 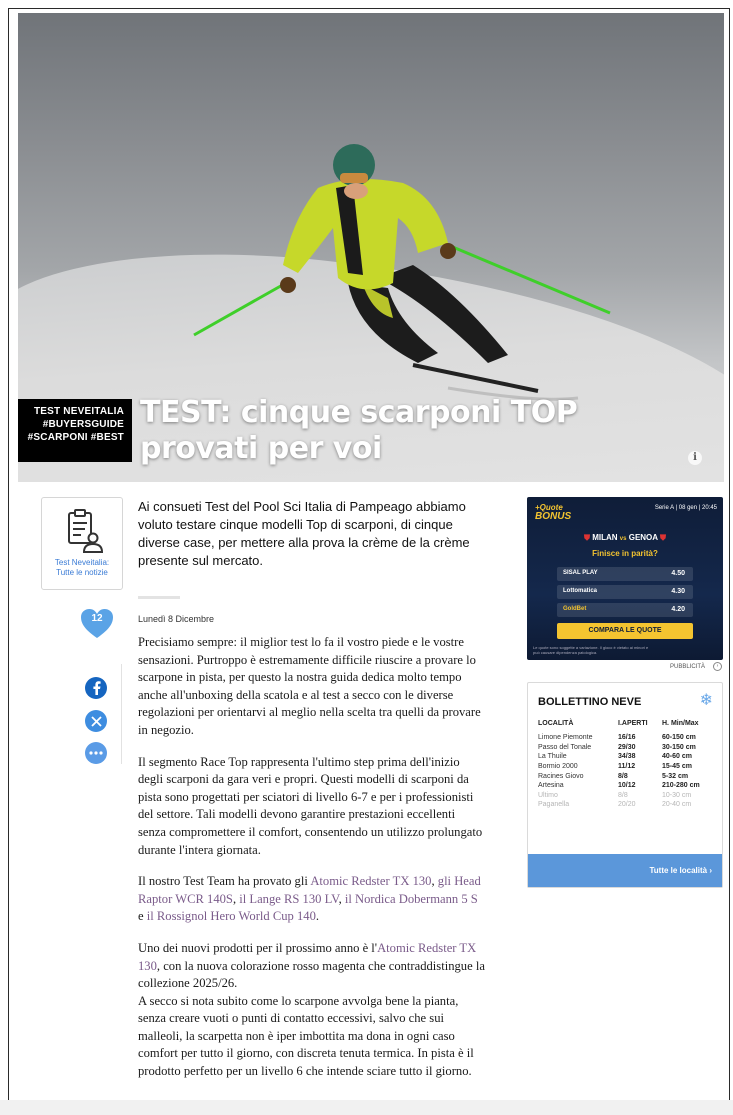 What do you see at coordinates (706, 700) in the screenshot?
I see `snowflake-icon: ❄` at bounding box center [706, 700].